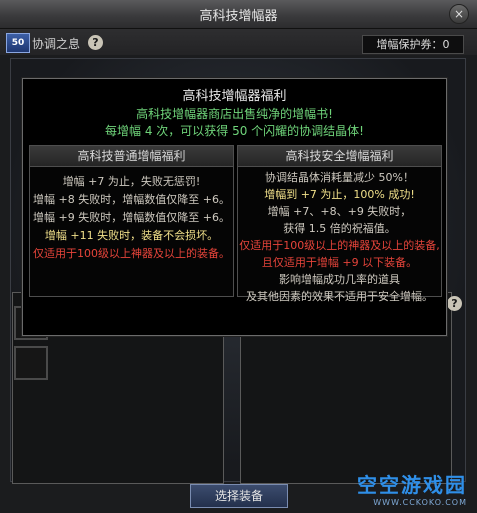  What do you see at coordinates (412, 485) in the screenshot?
I see `watermark-text: 空空游戏园` at bounding box center [412, 485].